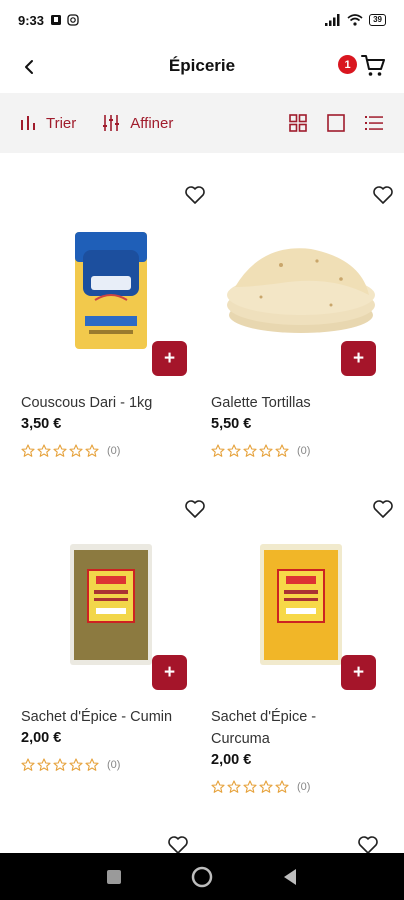 Image resolution: width=404 pixels, height=900 pixels. I want to click on app-bar: Épicerie 1, so click(202, 66).